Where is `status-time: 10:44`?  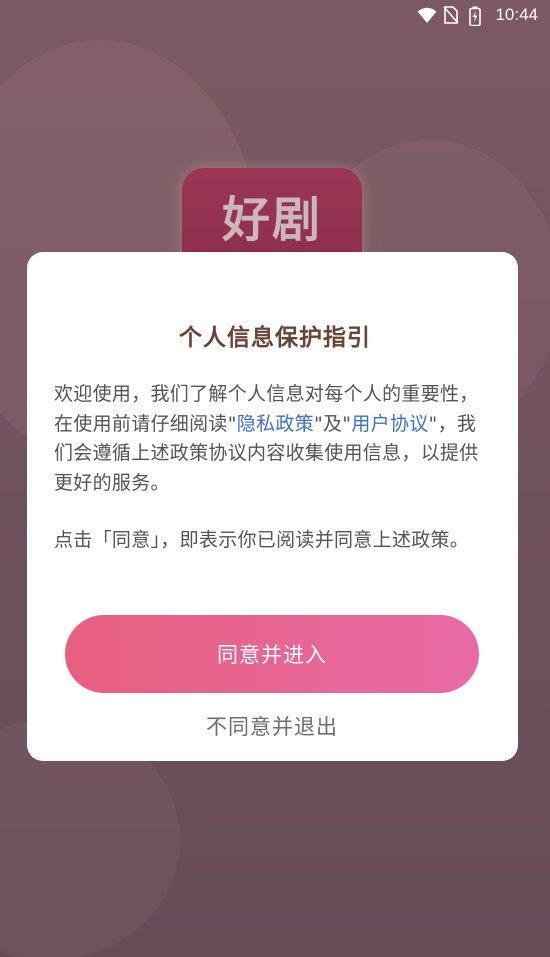
status-time: 10:44 is located at coordinates (516, 14).